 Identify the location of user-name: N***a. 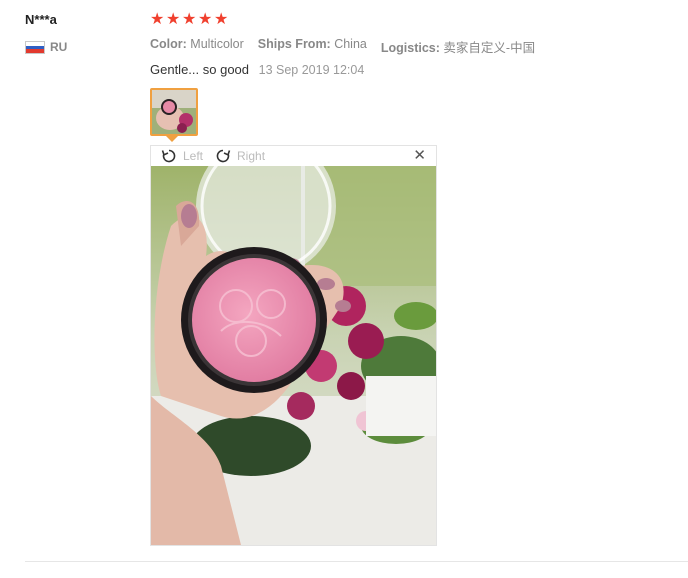
(41, 19).